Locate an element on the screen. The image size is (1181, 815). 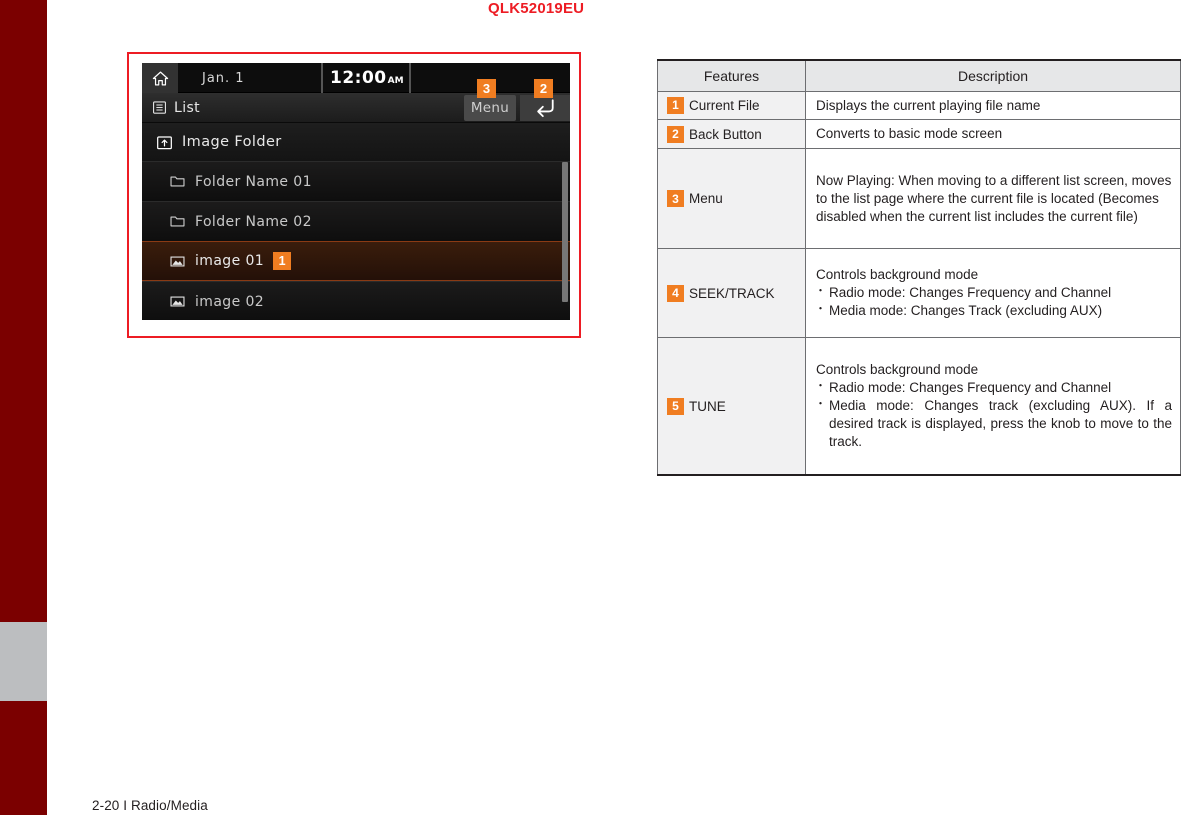
table-cell-feature: 2 Back Button is located at coordinates (731, 134).